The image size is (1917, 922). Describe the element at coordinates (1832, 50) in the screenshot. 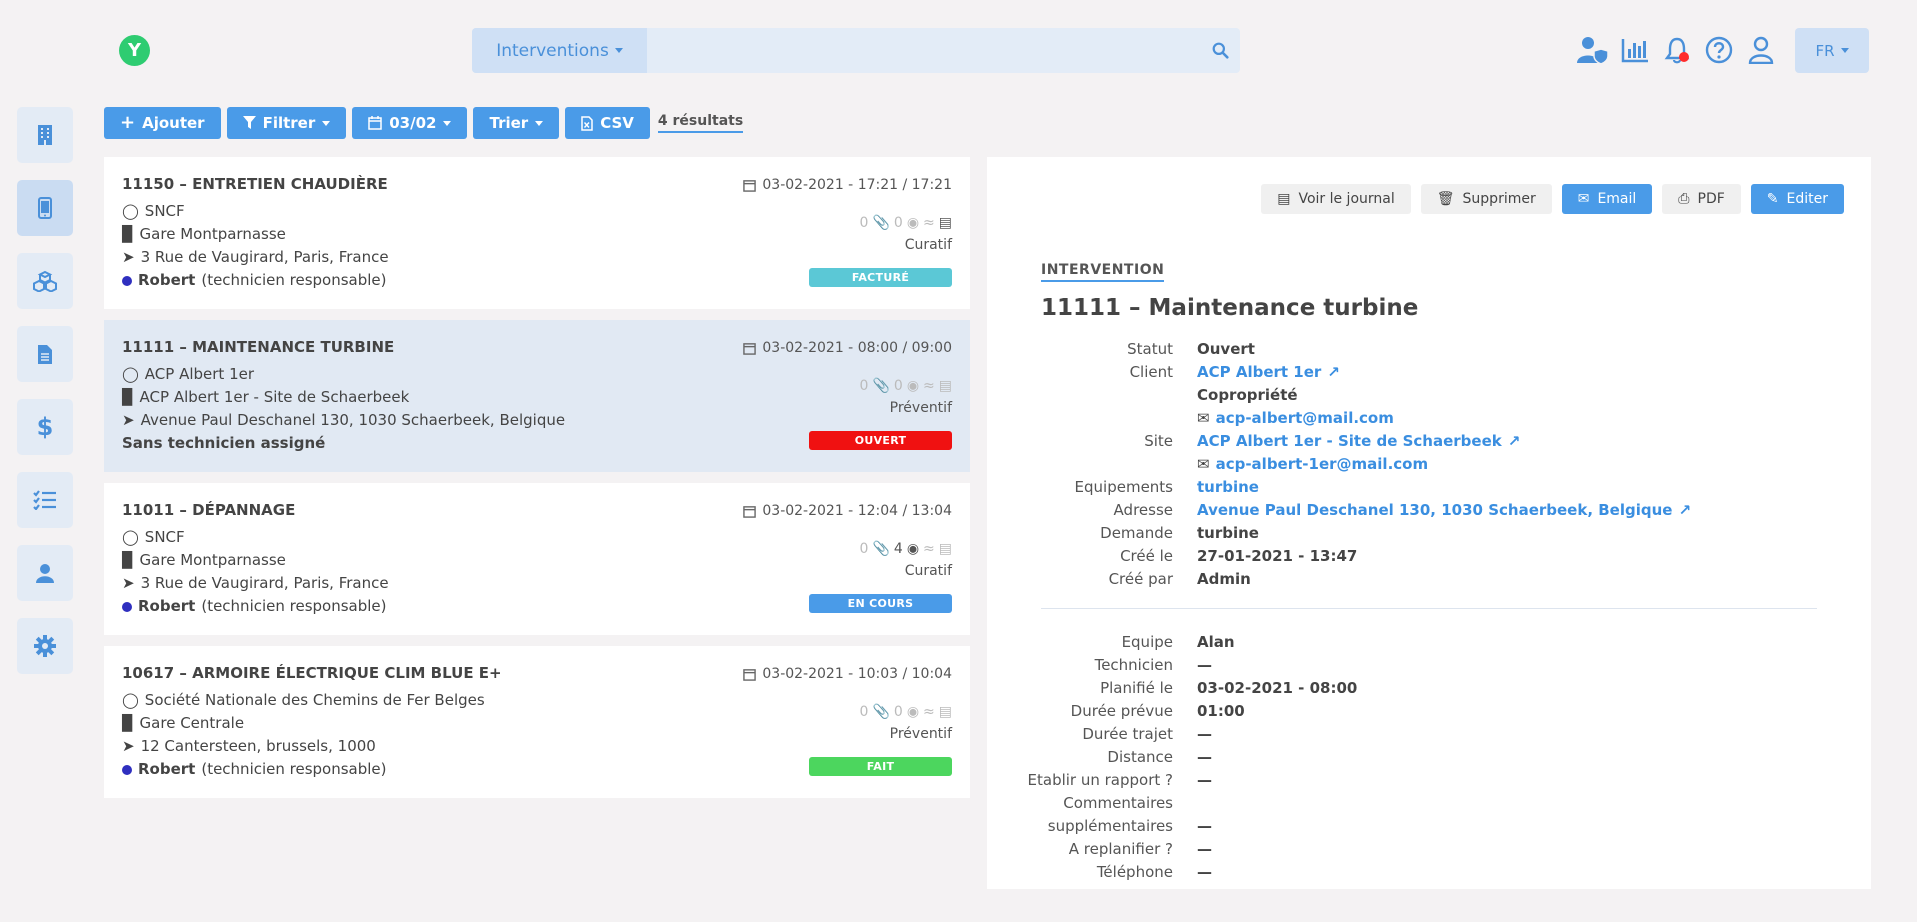

I see `language-select: FR` at that location.